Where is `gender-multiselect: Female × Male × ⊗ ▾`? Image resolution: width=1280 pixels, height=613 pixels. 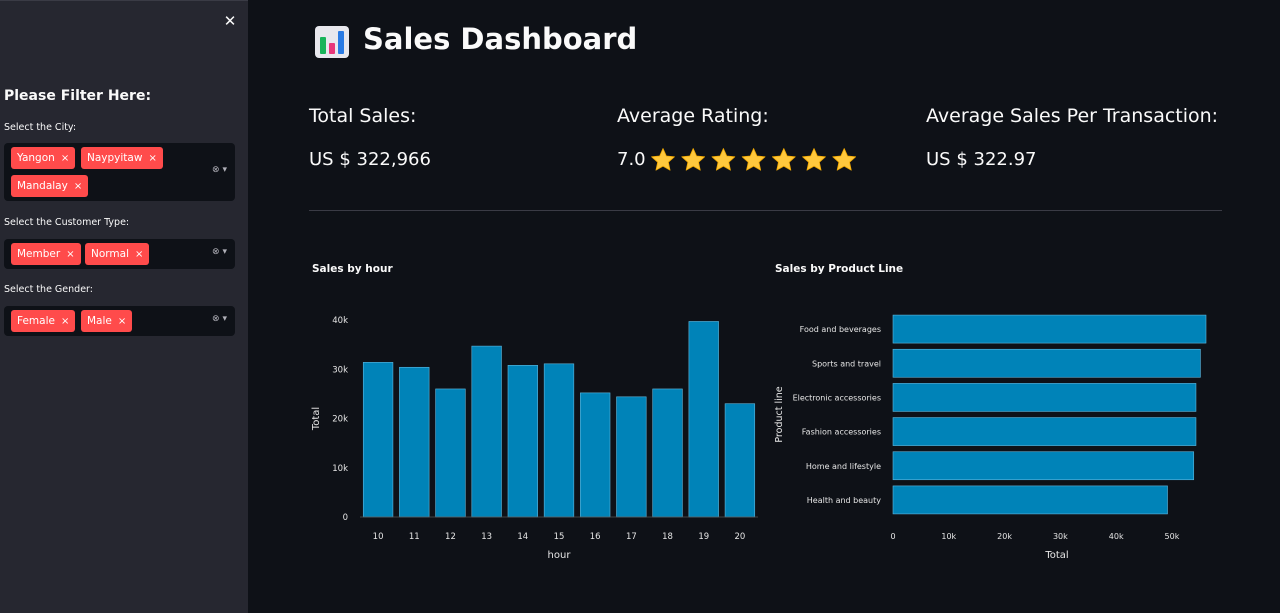
gender-multiselect: Female × Male × ⊗ ▾ is located at coordinates (119, 321).